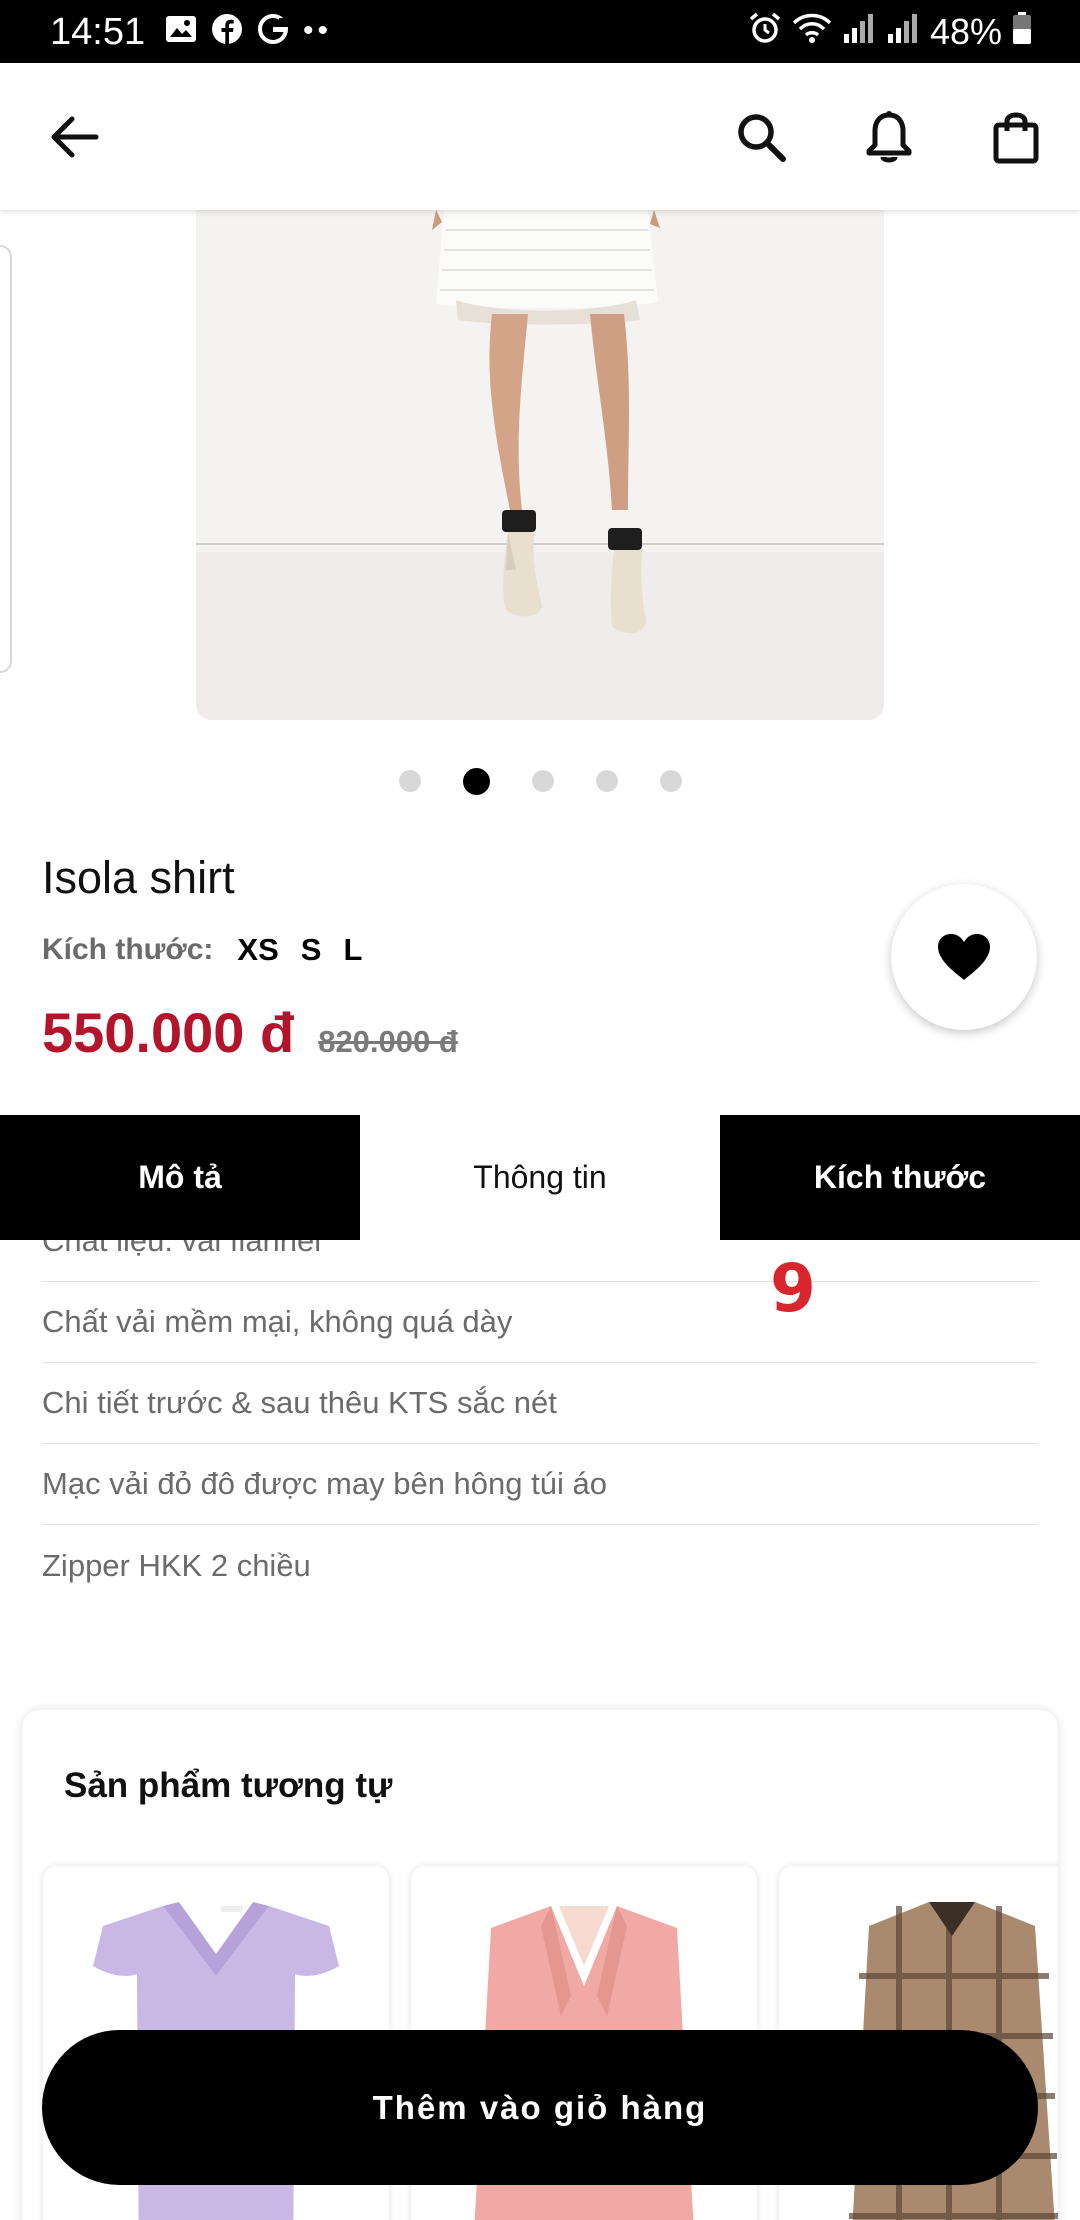  Describe the element at coordinates (98, 32) in the screenshot. I see `status-time: 14:51` at that location.